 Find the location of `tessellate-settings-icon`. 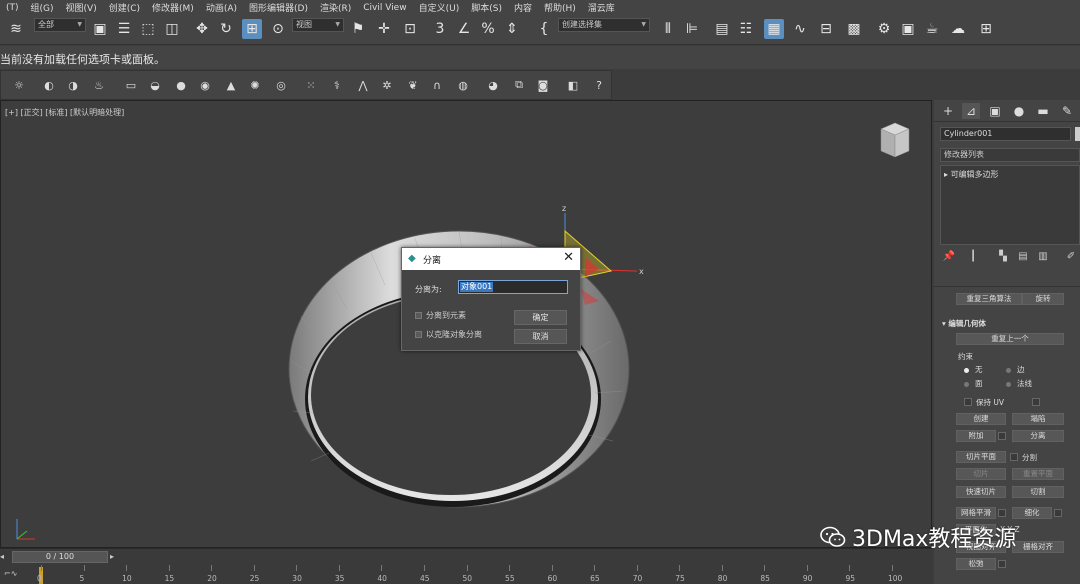

tessellate-settings-icon is located at coordinates (1058, 513).